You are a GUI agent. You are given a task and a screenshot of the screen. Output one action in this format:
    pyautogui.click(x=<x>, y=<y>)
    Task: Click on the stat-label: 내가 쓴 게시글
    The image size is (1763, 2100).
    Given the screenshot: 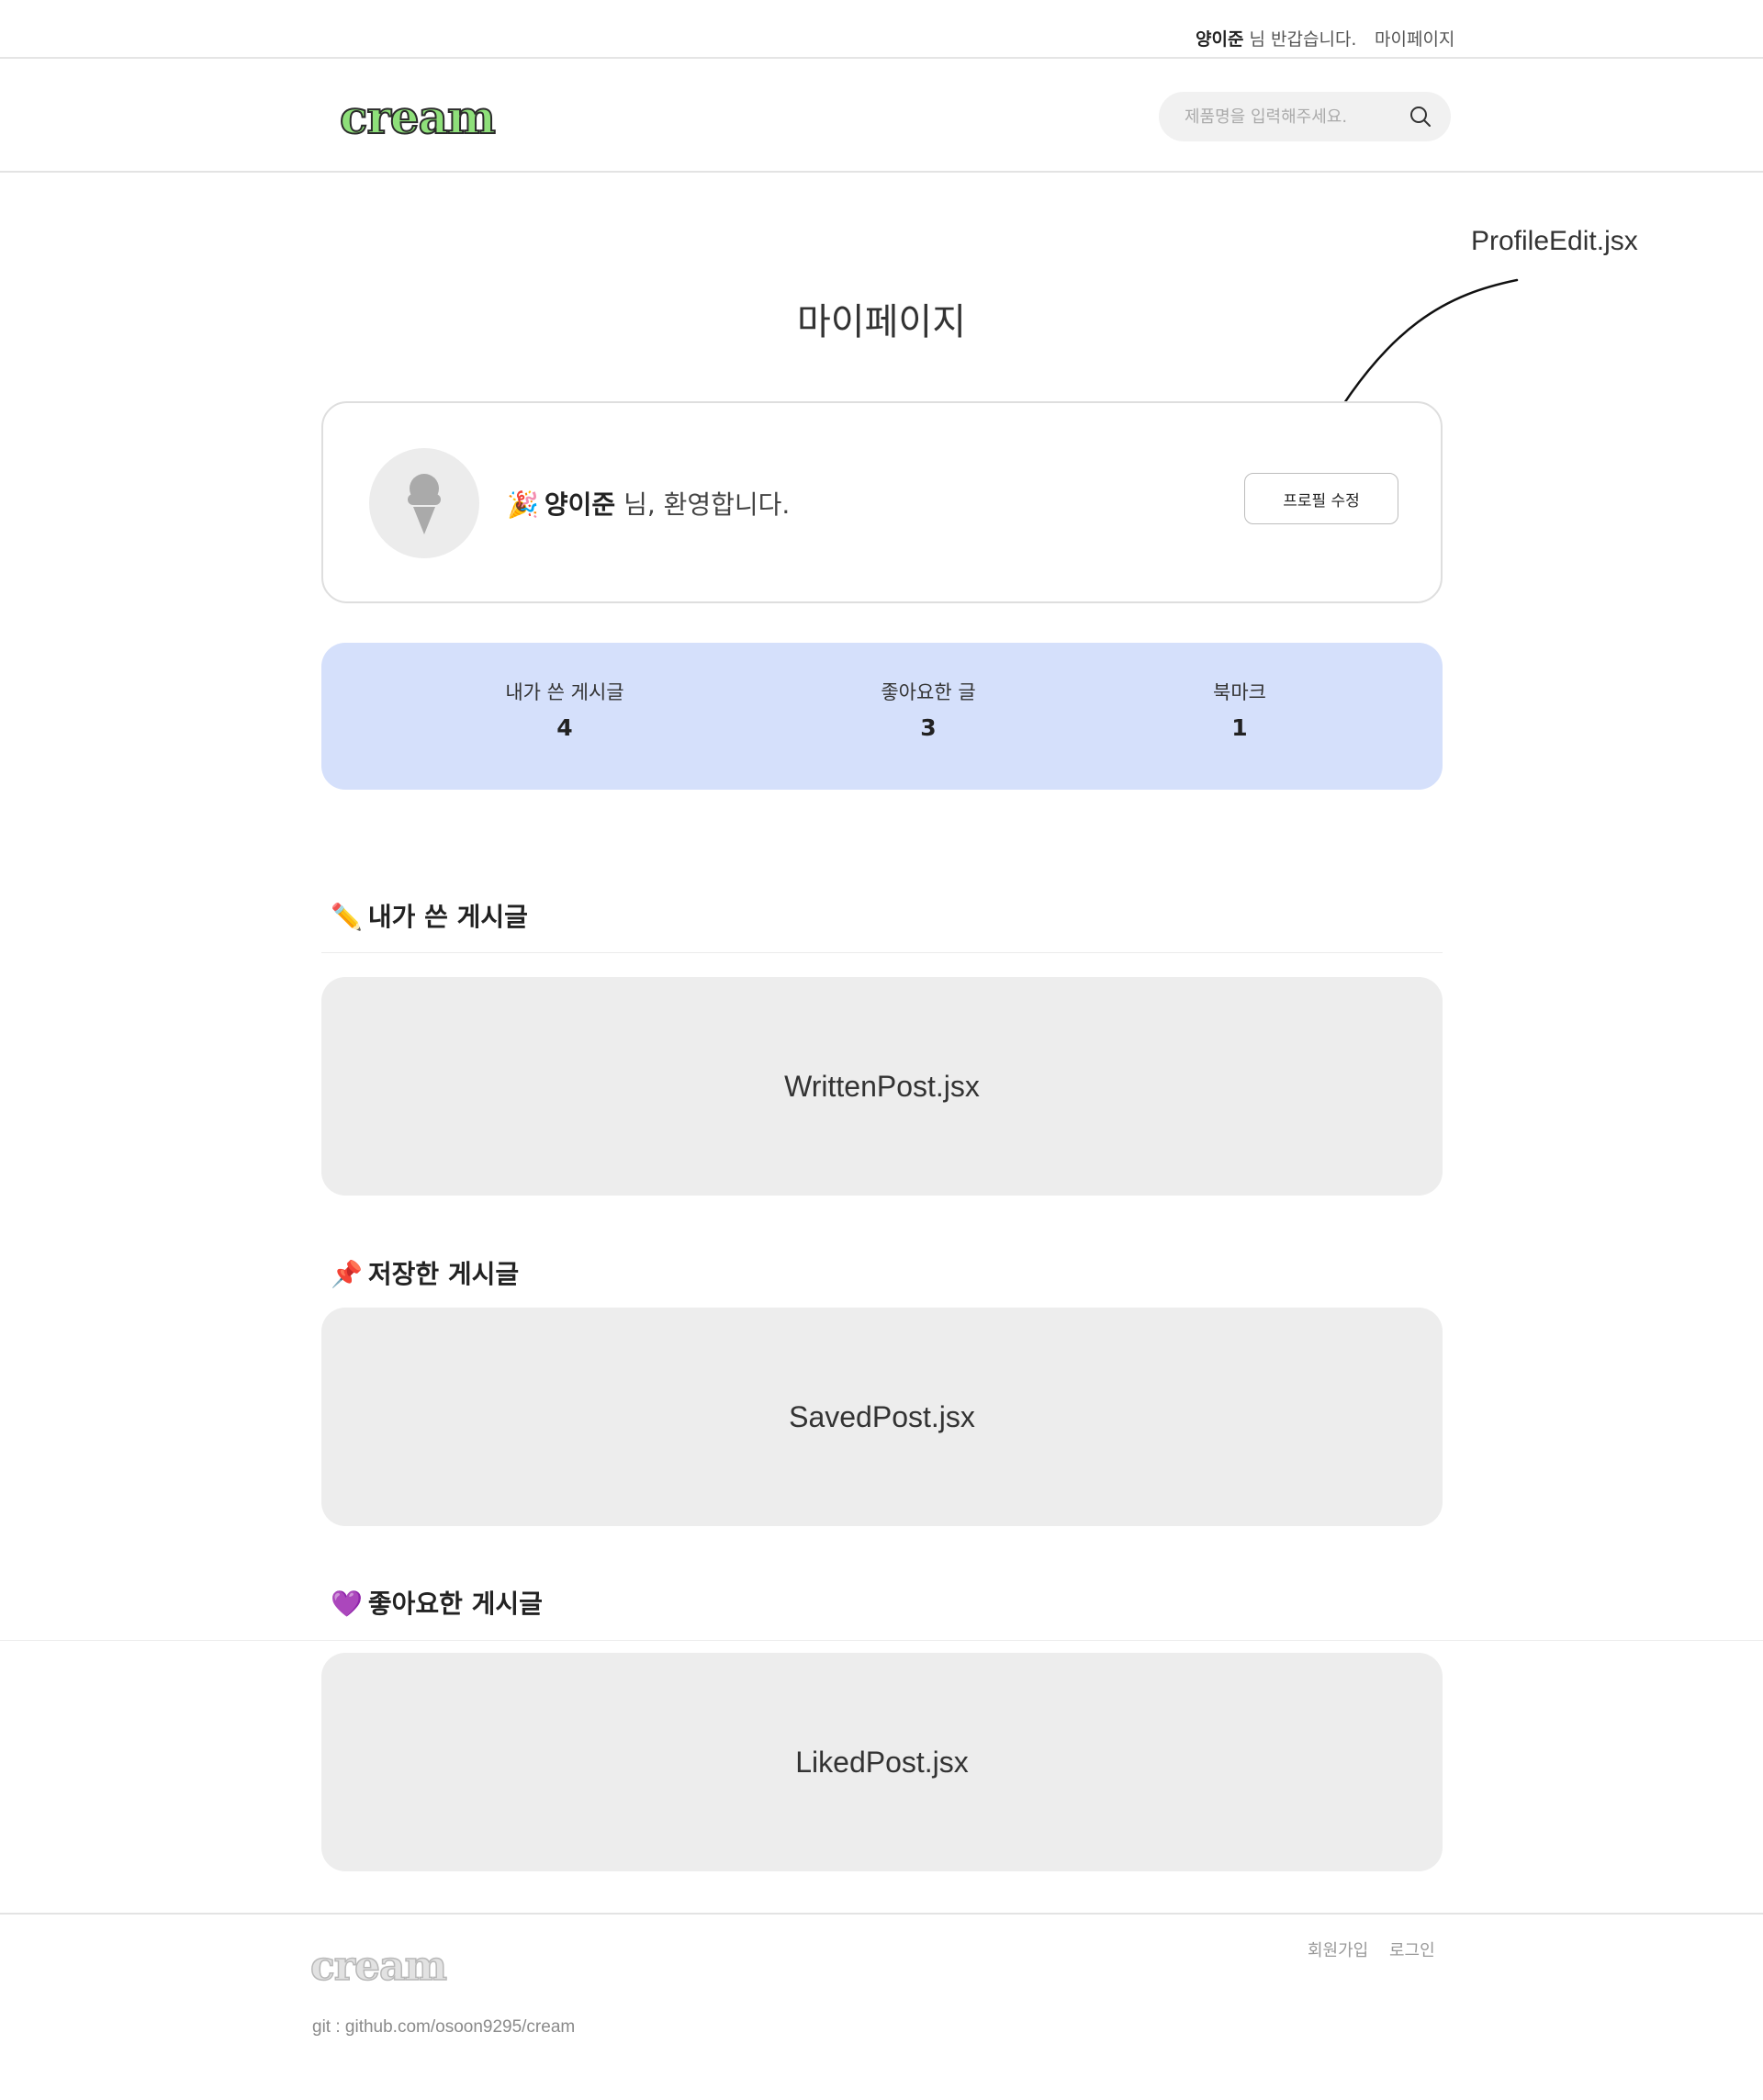 What is the action you would take?
    pyautogui.click(x=564, y=692)
    